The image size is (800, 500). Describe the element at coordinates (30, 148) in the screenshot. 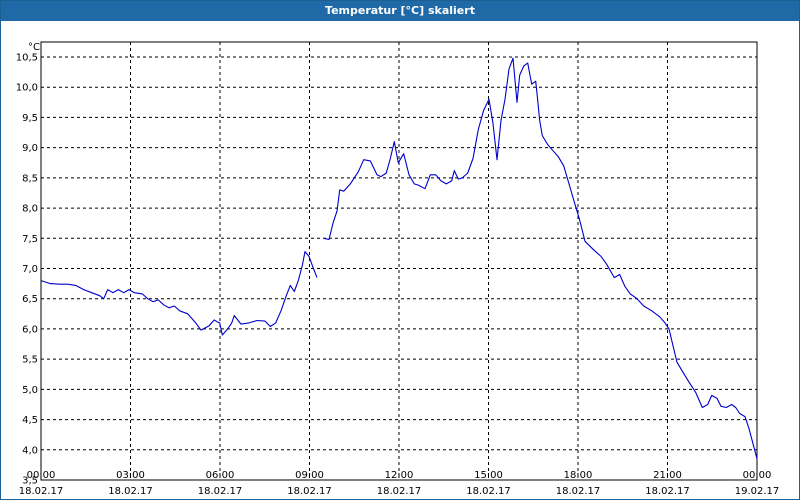

I see `y-tick-label: 9,0` at that location.